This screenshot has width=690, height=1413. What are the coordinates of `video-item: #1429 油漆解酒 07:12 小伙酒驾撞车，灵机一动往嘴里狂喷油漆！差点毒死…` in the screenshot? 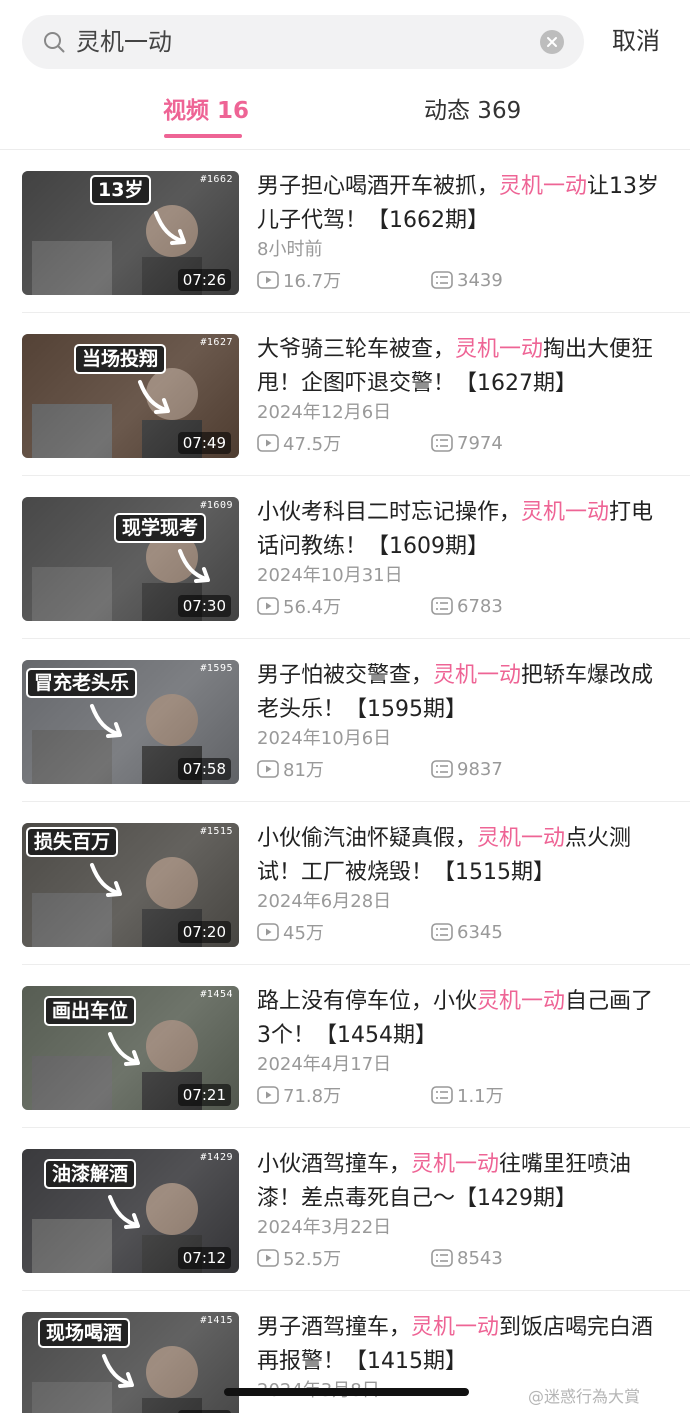 It's located at (345, 1209).